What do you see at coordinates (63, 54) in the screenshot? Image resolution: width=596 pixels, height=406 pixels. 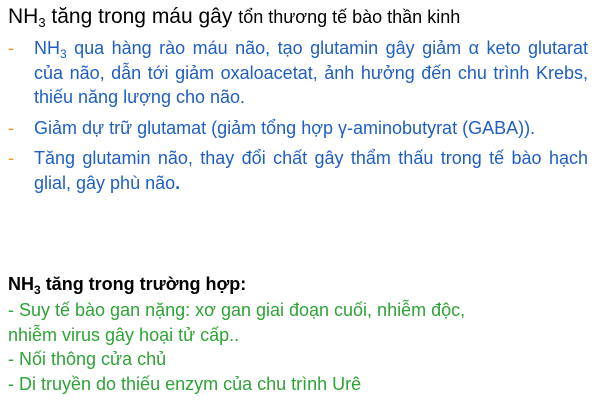 I see `effect-subscript: 3` at bounding box center [63, 54].